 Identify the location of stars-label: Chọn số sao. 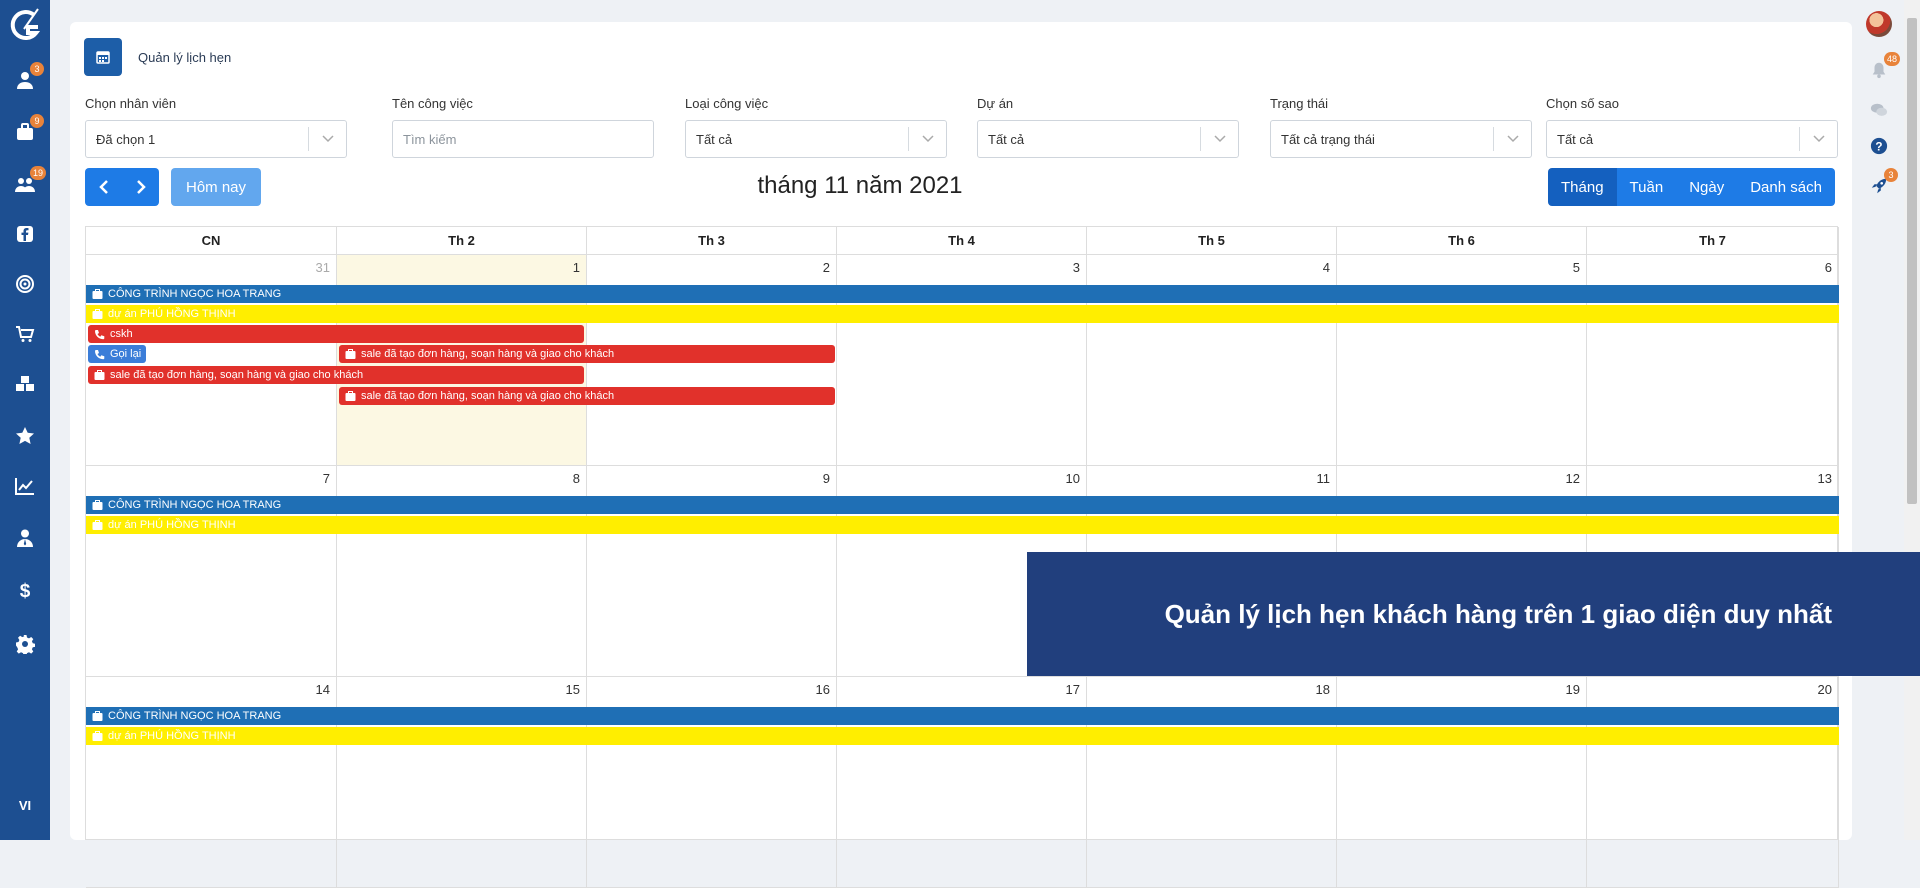
(1582, 103).